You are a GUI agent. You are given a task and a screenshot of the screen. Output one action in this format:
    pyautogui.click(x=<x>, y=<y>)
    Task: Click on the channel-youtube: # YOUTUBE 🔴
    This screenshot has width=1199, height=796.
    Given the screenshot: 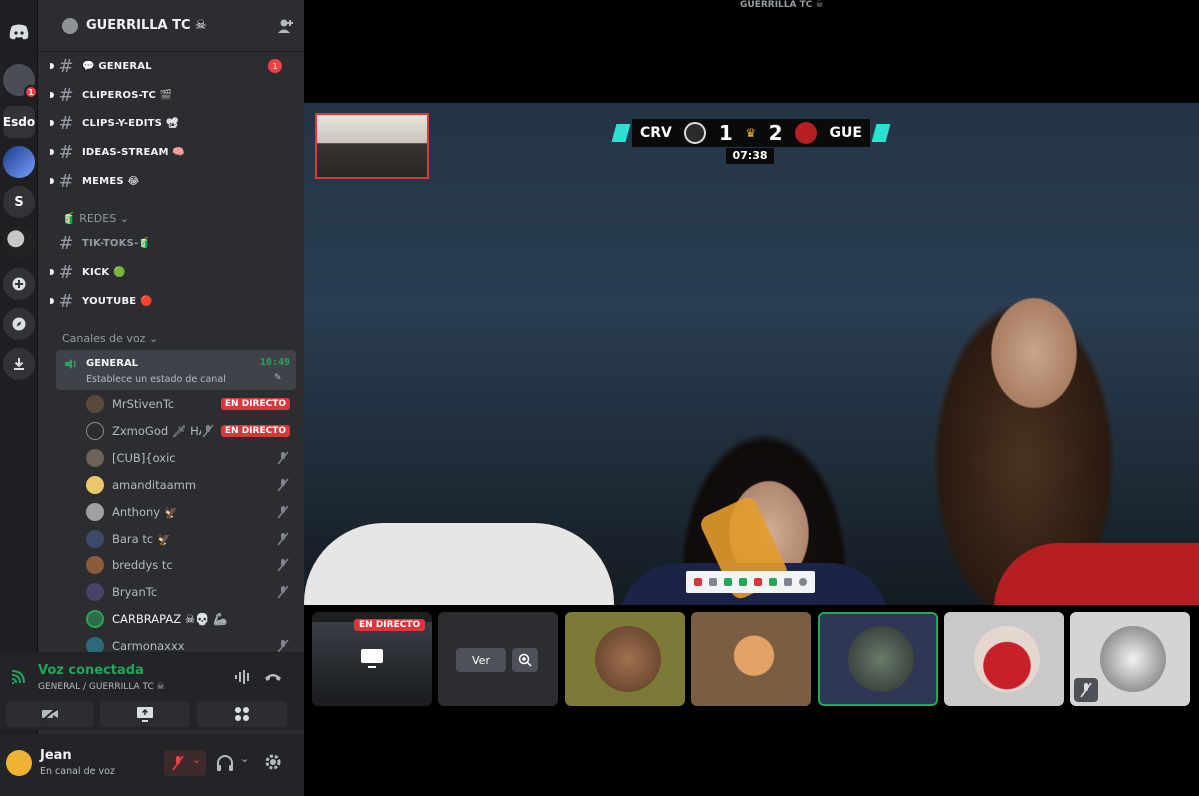 What is the action you would take?
    pyautogui.click(x=101, y=301)
    